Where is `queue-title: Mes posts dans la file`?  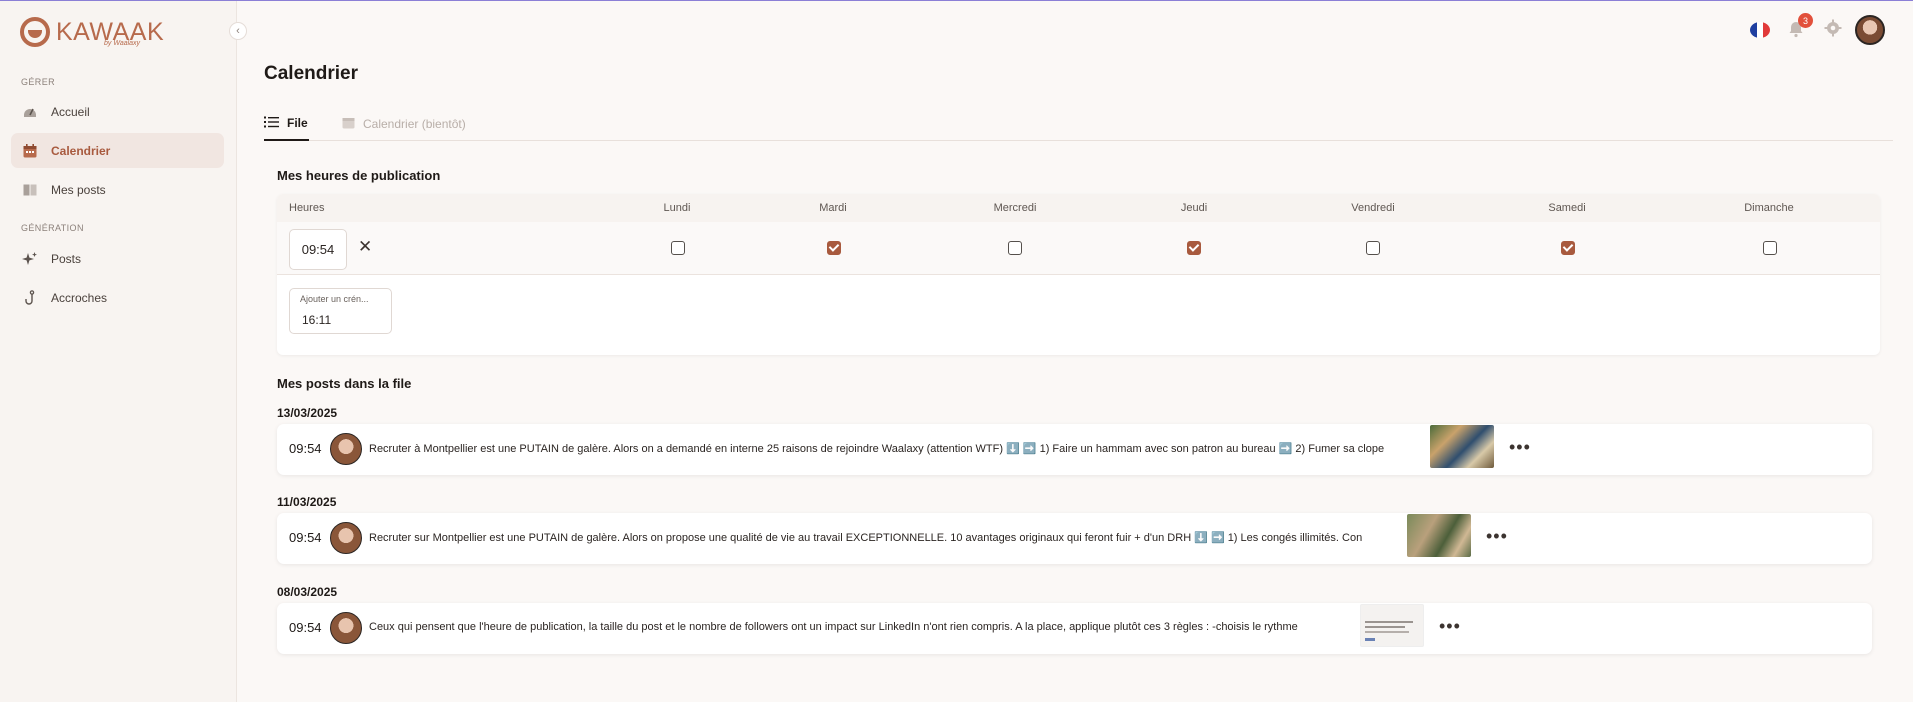 queue-title: Mes posts dans la file is located at coordinates (344, 383).